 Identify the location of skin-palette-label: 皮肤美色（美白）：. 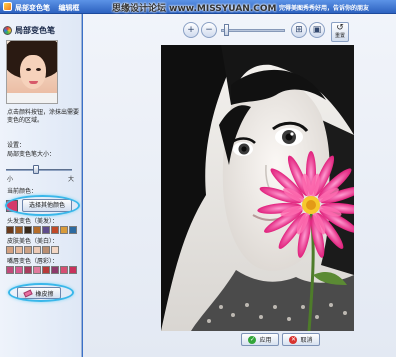
(33, 241).